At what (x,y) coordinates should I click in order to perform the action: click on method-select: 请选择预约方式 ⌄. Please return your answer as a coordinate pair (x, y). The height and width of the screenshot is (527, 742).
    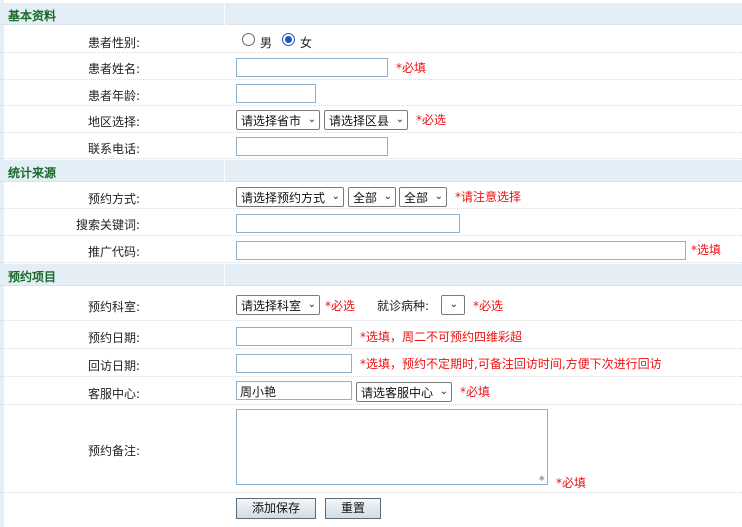
    Looking at the image, I should click on (290, 197).